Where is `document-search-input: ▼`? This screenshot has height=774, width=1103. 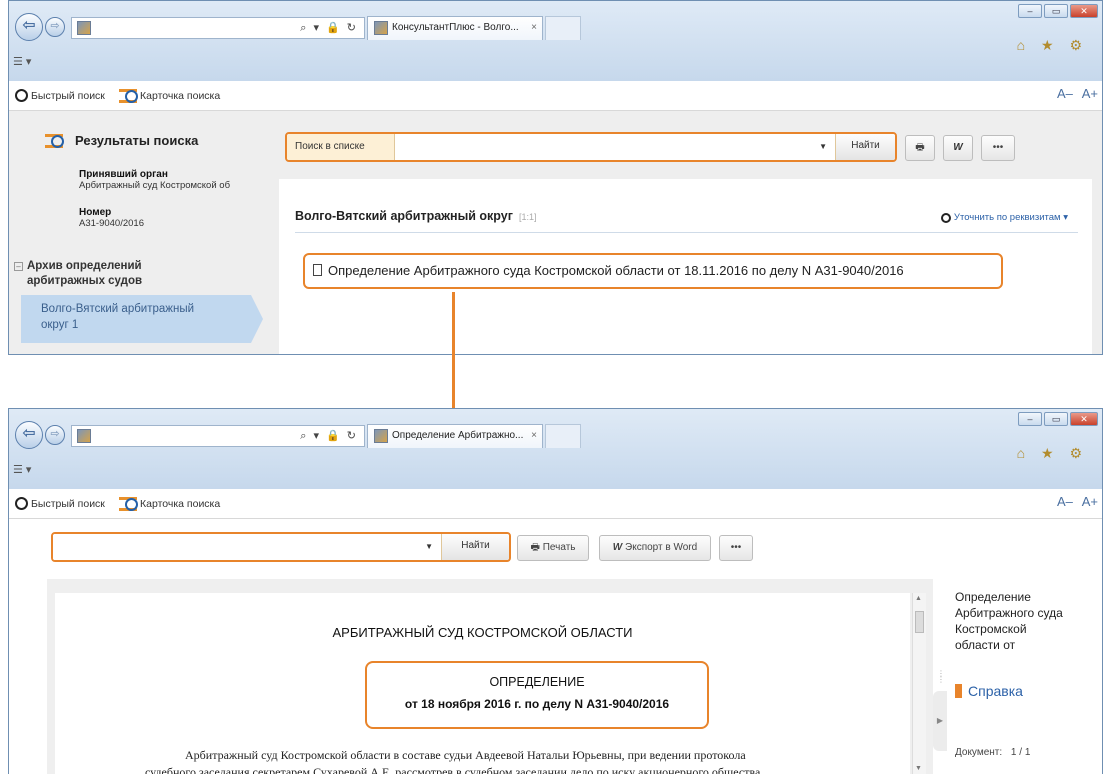 document-search-input: ▼ is located at coordinates (247, 547).